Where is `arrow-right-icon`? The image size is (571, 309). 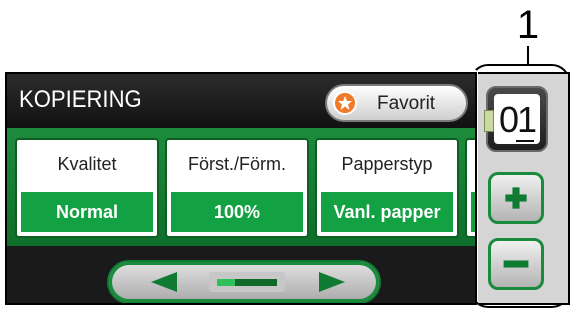
arrow-right-icon is located at coordinates (332, 282).